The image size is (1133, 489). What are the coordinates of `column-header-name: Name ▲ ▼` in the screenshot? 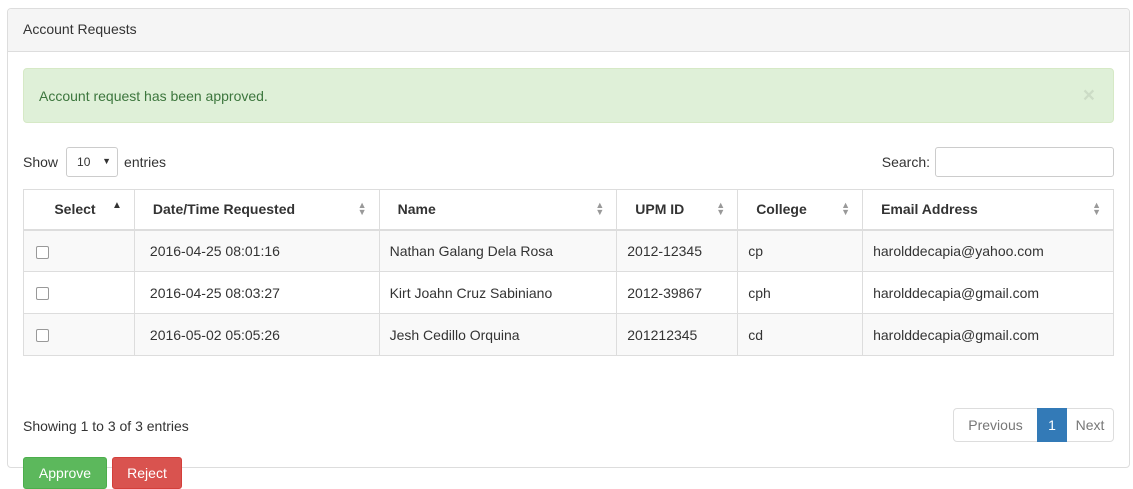 It's located at (498, 210).